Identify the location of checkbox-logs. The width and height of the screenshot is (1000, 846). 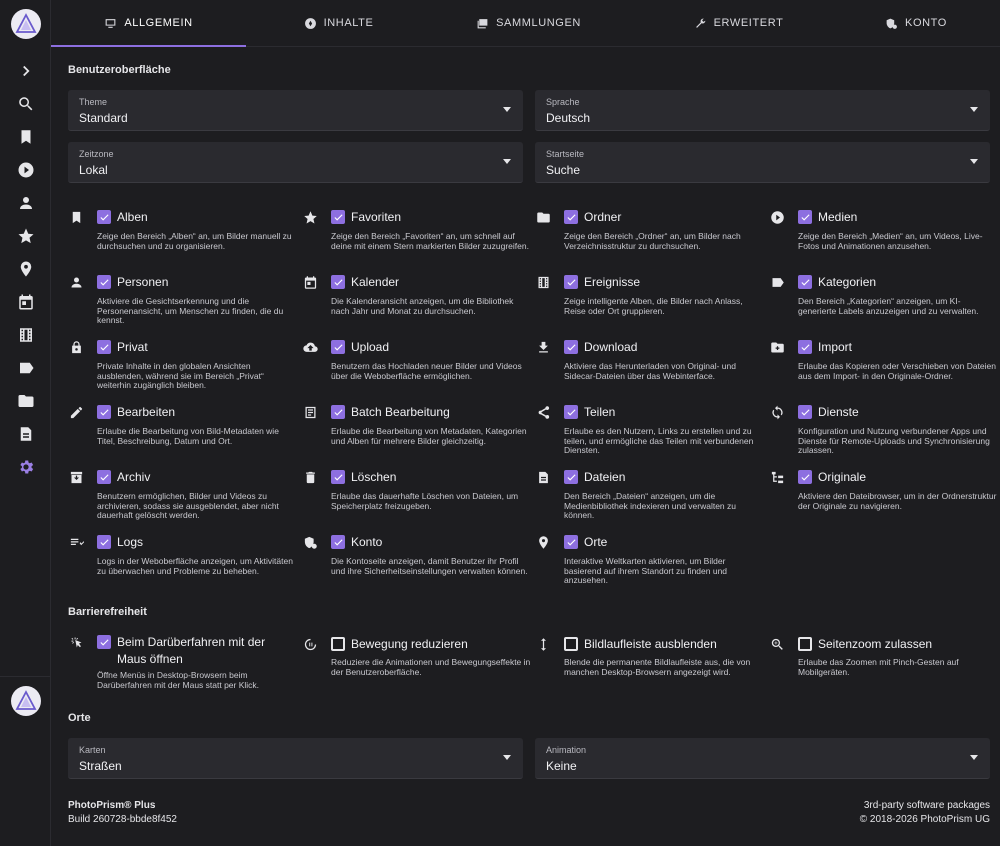
(104, 542).